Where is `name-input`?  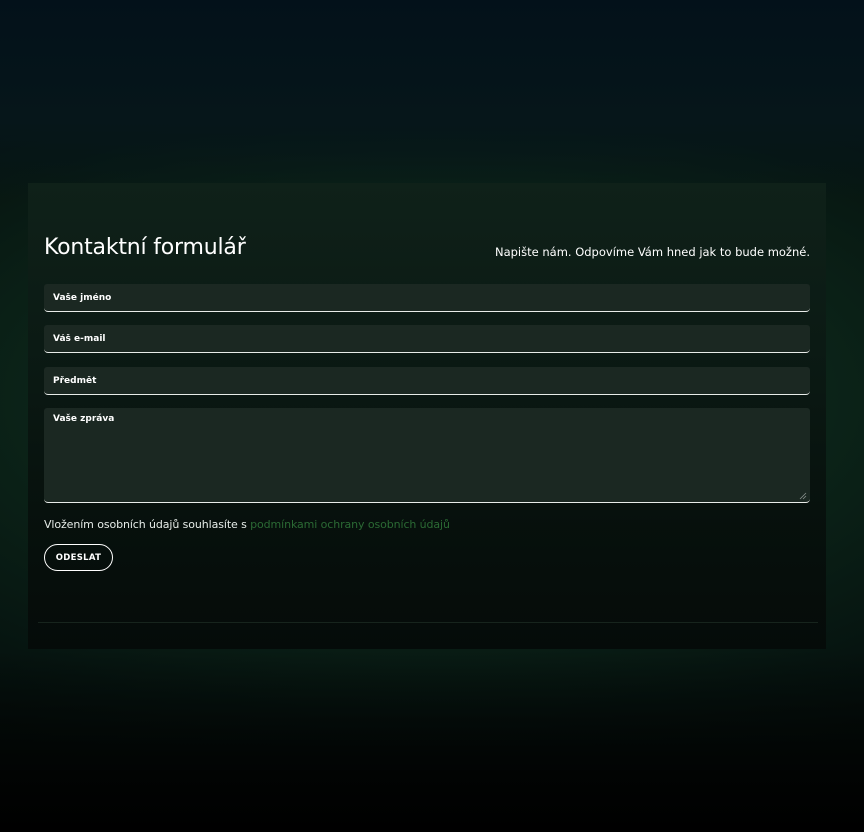 name-input is located at coordinates (427, 298).